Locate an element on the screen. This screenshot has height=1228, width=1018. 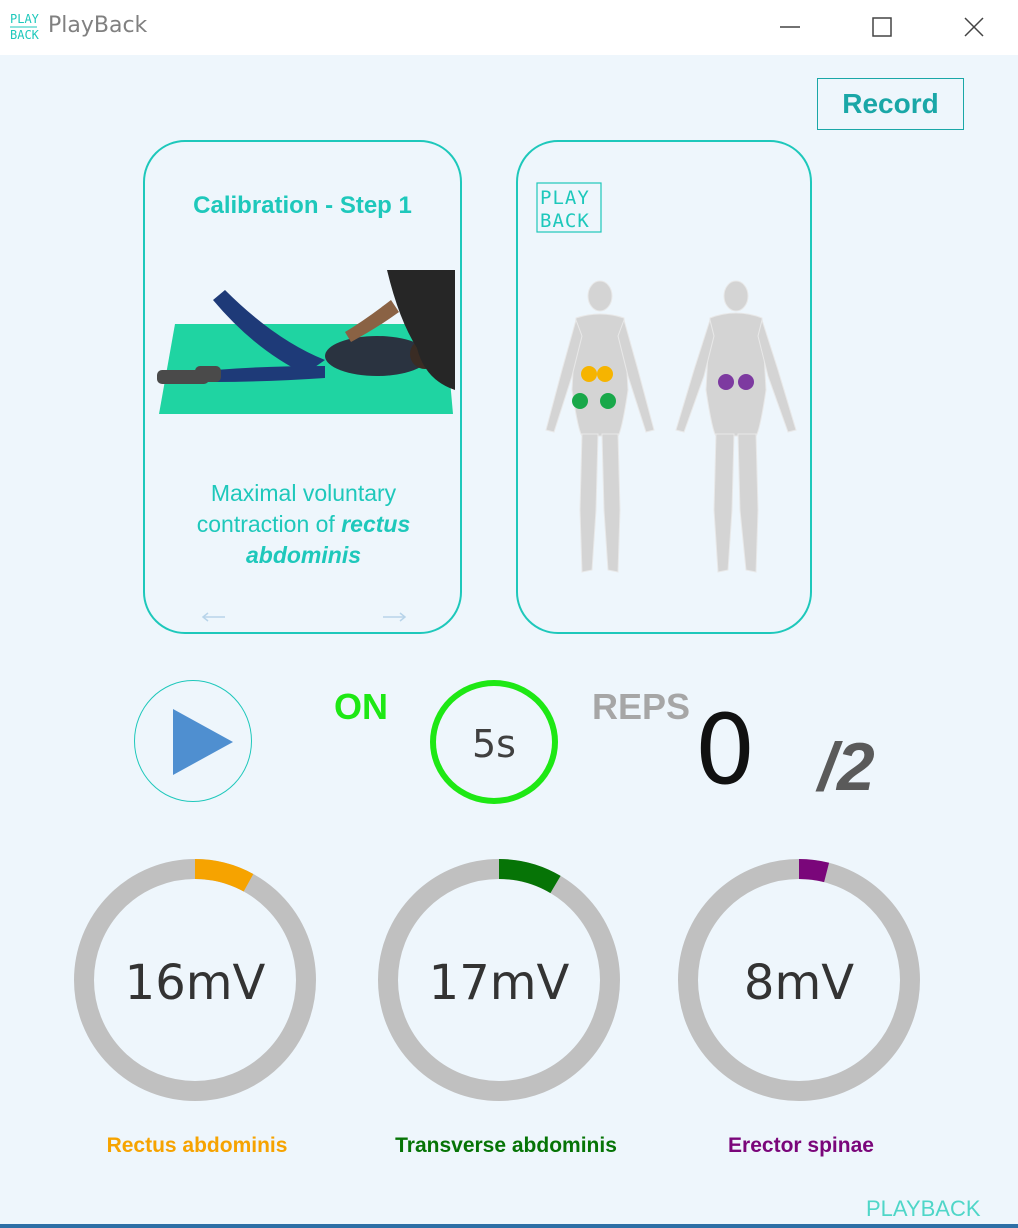
window-title: PlayBack is located at coordinates (98, 25).